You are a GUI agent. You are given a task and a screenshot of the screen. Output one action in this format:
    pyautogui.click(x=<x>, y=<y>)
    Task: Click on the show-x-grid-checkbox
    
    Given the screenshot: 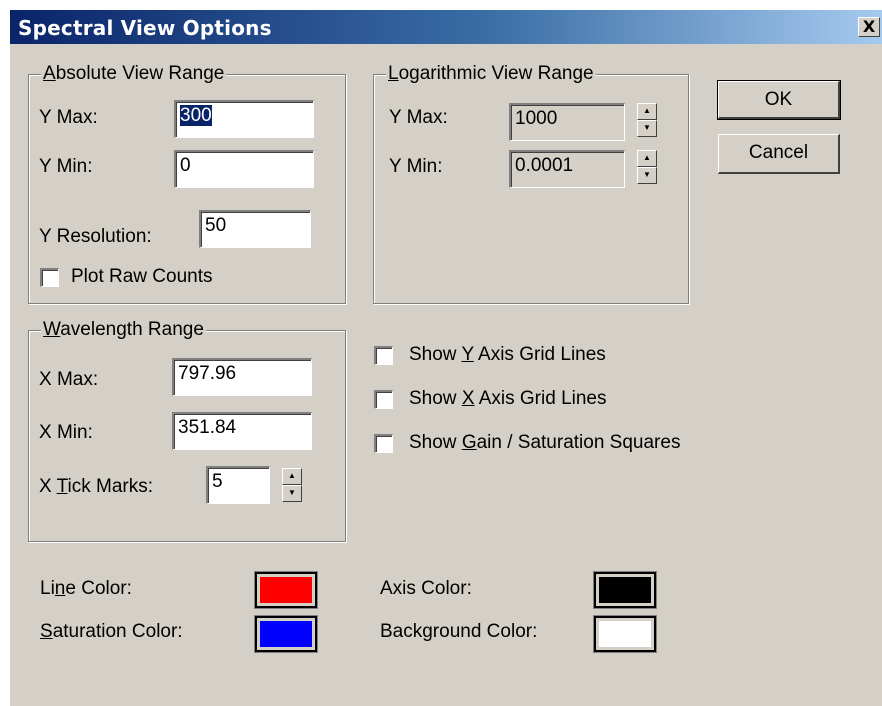 What is the action you would take?
    pyautogui.click(x=383, y=399)
    